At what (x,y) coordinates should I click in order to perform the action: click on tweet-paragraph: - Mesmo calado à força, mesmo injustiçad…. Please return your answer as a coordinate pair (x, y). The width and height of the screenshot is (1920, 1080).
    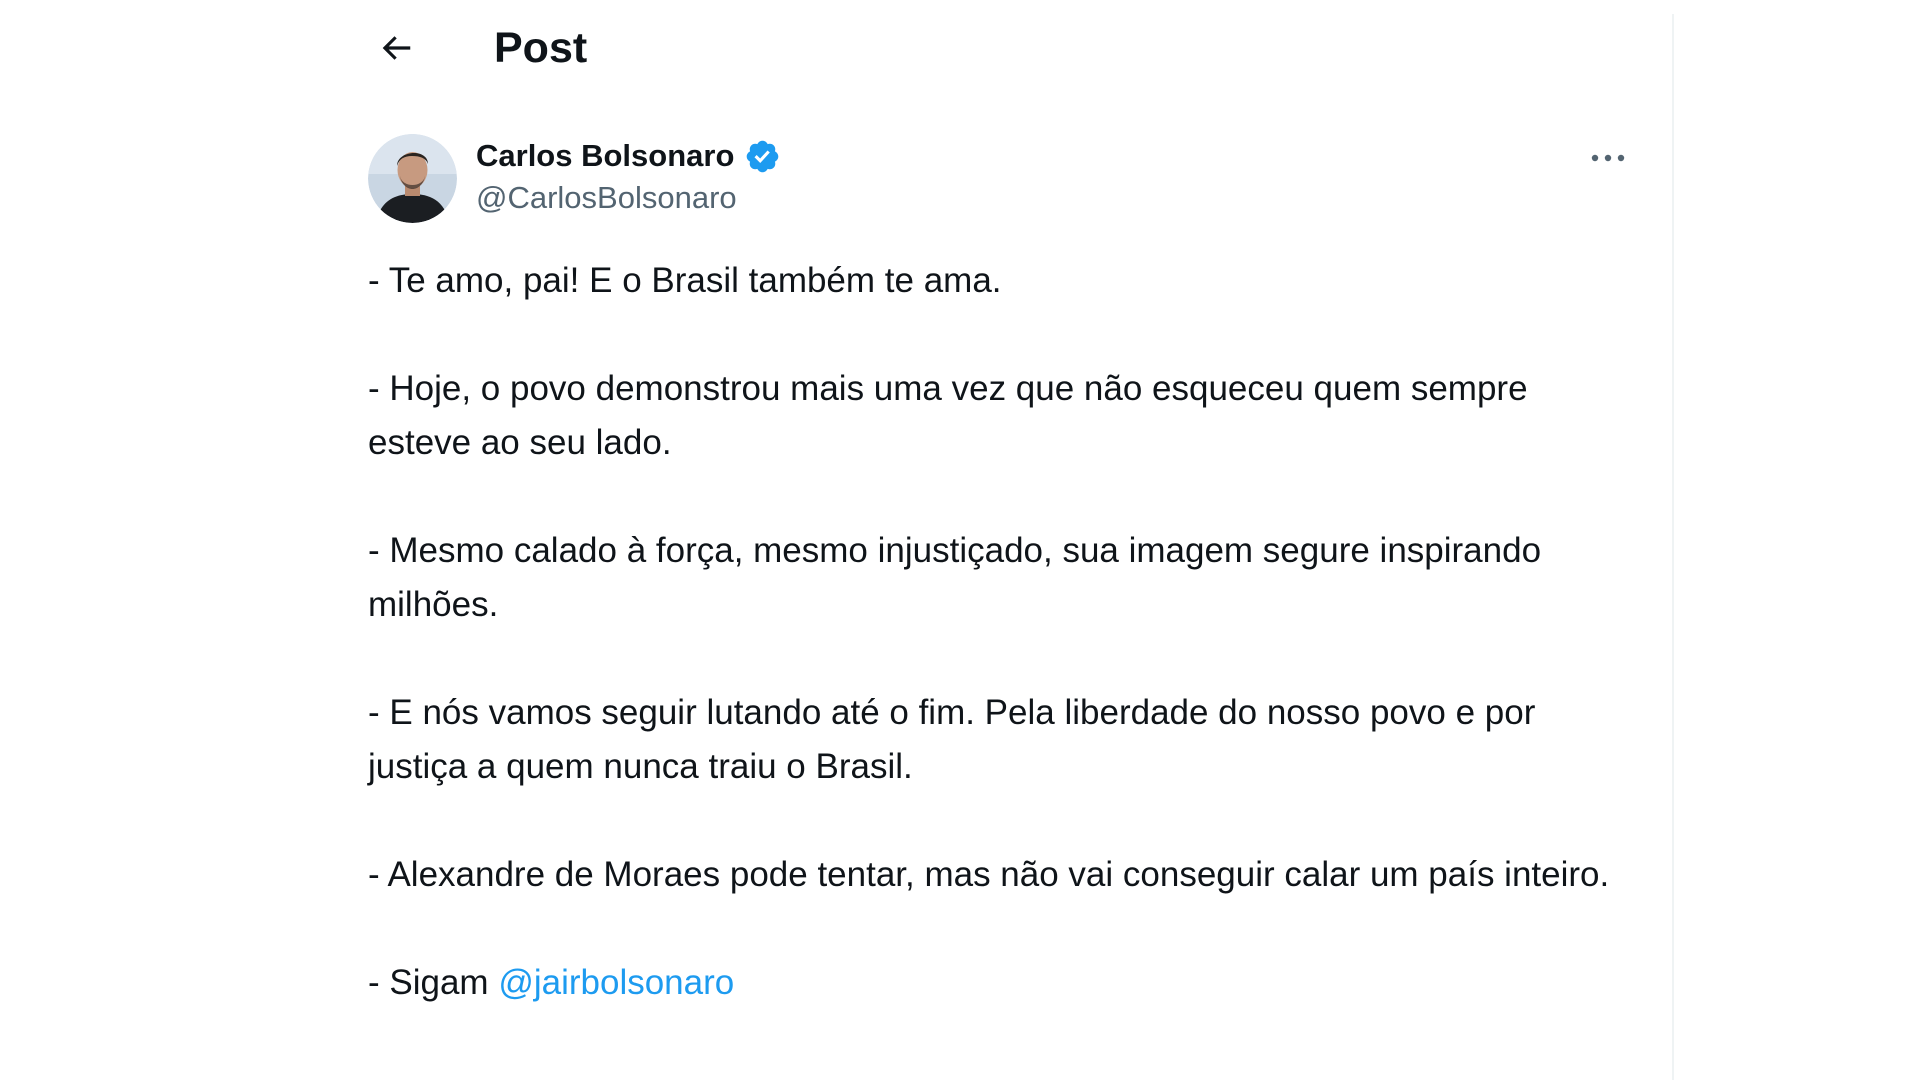
    Looking at the image, I should click on (955, 577).